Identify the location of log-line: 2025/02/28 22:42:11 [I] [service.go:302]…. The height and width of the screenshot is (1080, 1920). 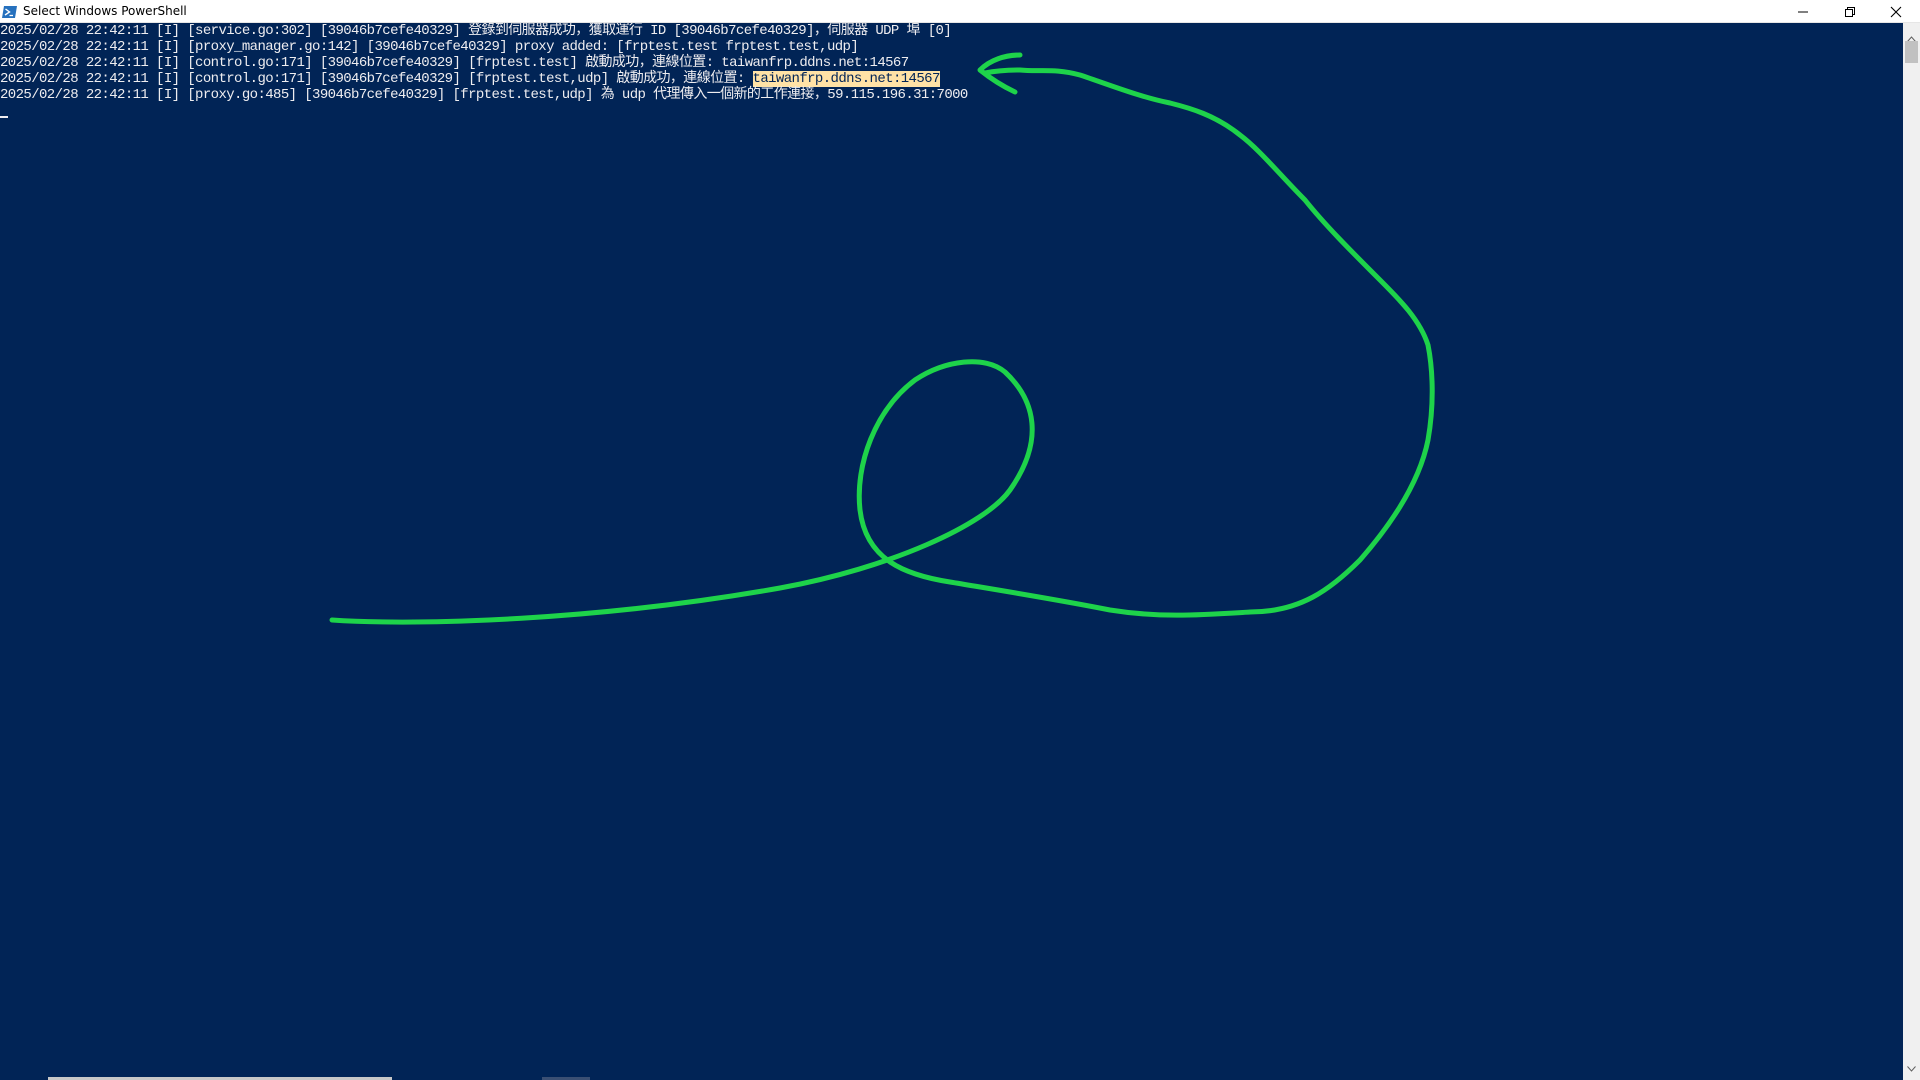
(476, 31).